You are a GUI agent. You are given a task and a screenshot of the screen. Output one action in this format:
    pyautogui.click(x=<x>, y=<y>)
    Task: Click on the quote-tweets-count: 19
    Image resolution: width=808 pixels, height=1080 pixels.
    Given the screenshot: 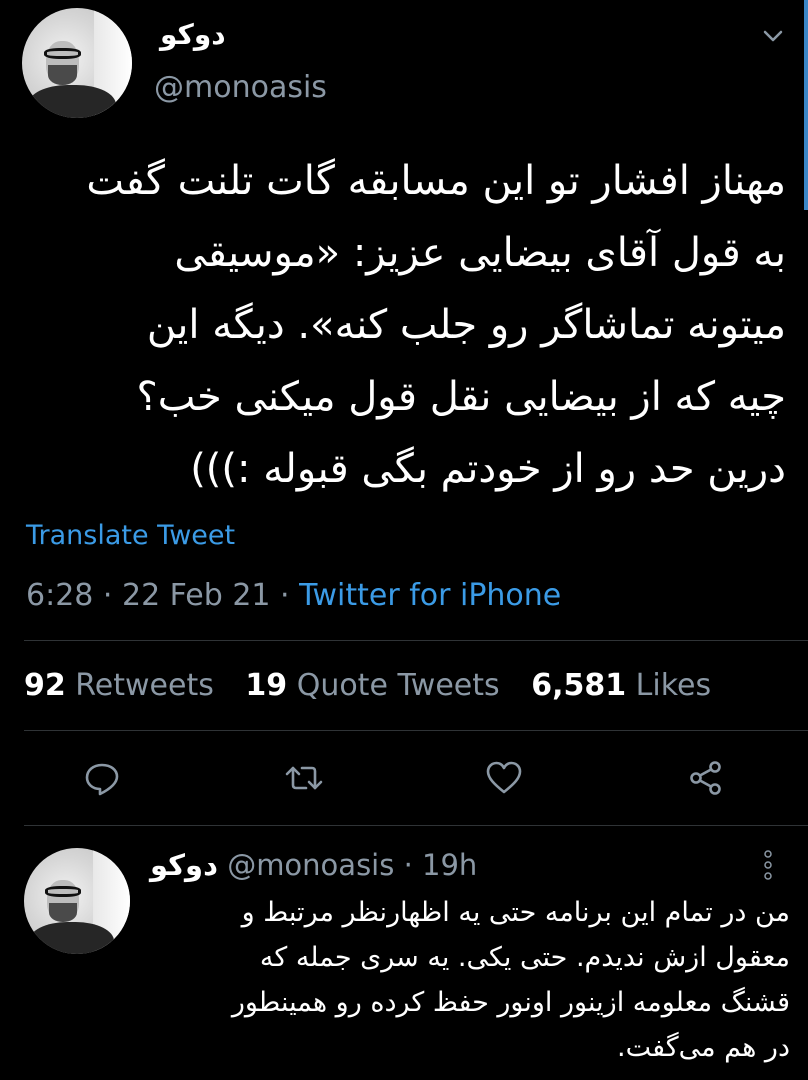 What is the action you would take?
    pyautogui.click(x=266, y=685)
    